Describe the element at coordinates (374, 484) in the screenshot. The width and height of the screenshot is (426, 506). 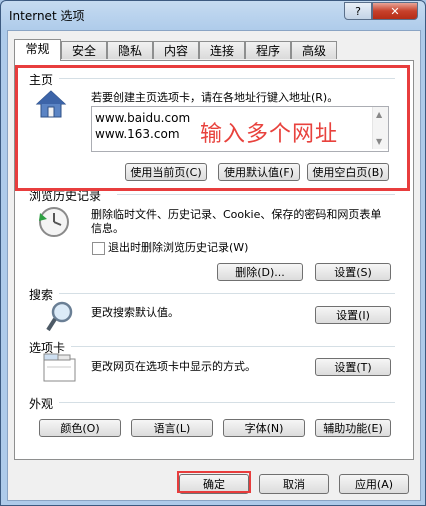
I see `apply-button: 应用(A)` at that location.